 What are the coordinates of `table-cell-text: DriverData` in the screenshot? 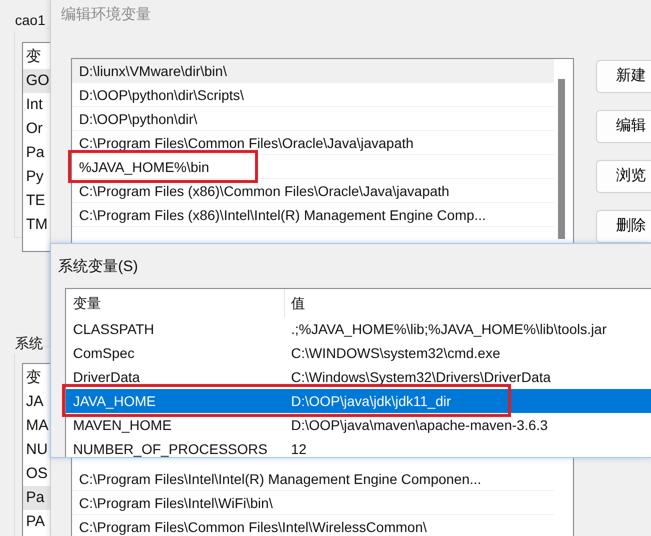 It's located at (106, 377).